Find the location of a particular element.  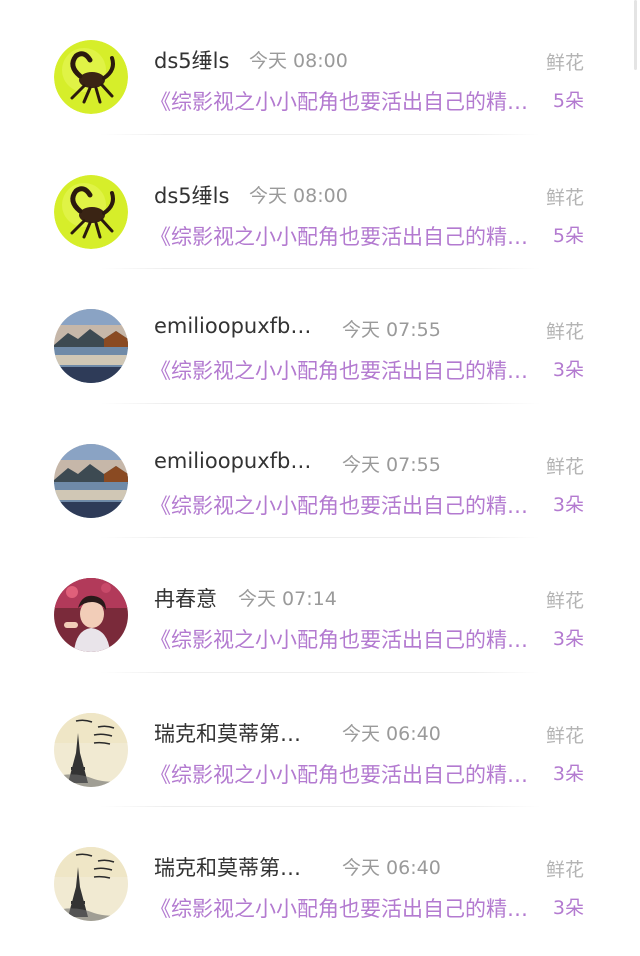

child-portrait-avatar-icon is located at coordinates (91, 615).